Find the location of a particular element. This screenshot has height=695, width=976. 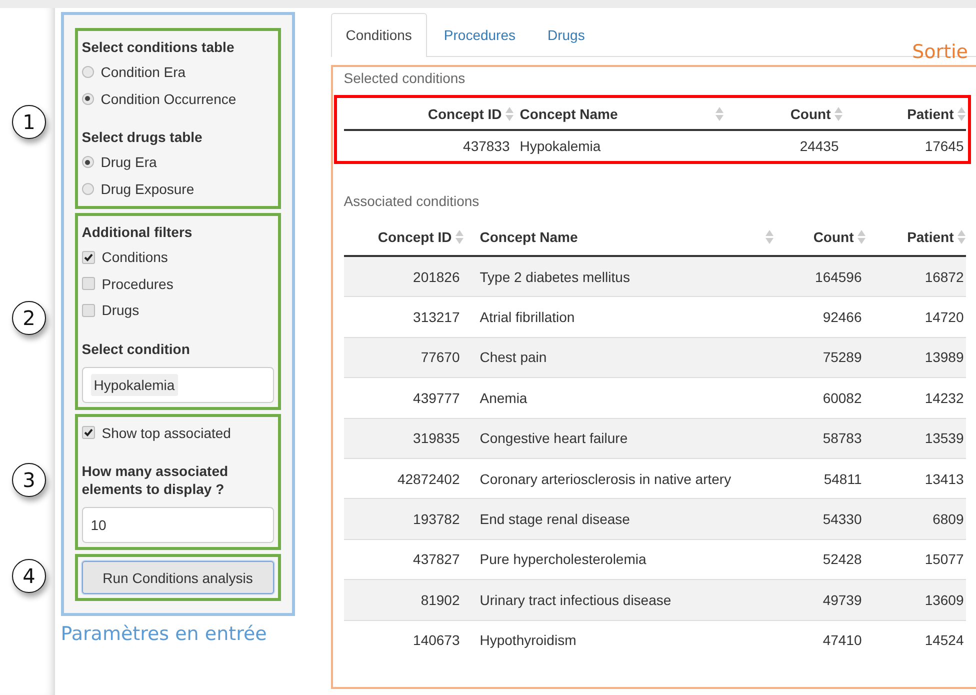

table-cell: Hypokalemia is located at coordinates (621, 145).